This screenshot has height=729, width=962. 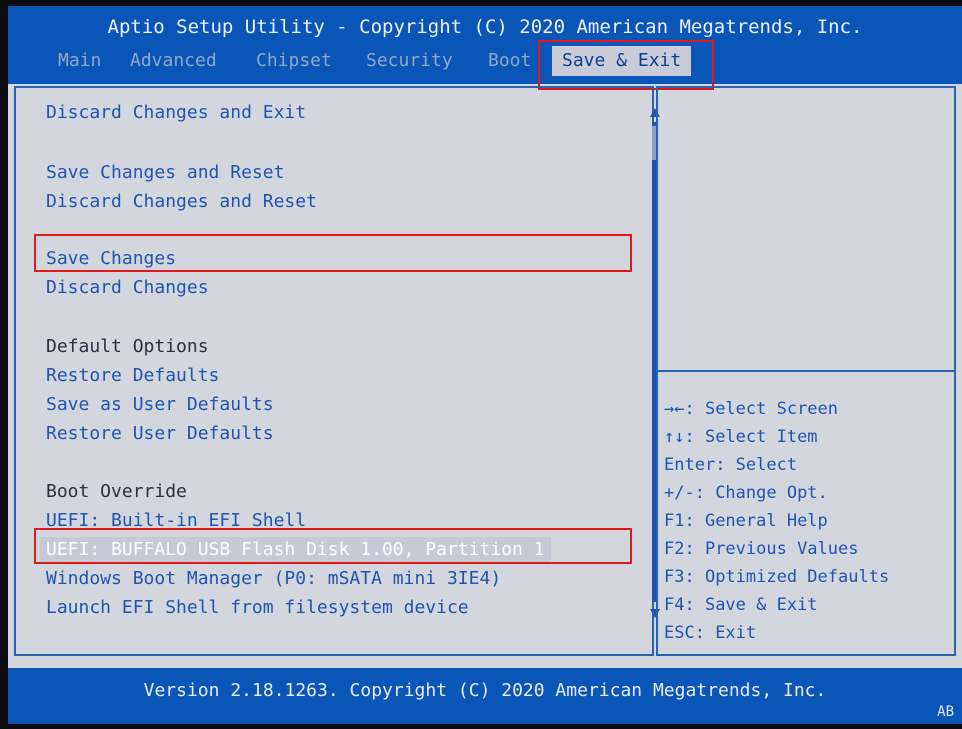 What do you see at coordinates (751, 409) in the screenshot?
I see `help-select-screen: →←: Select Screen` at bounding box center [751, 409].